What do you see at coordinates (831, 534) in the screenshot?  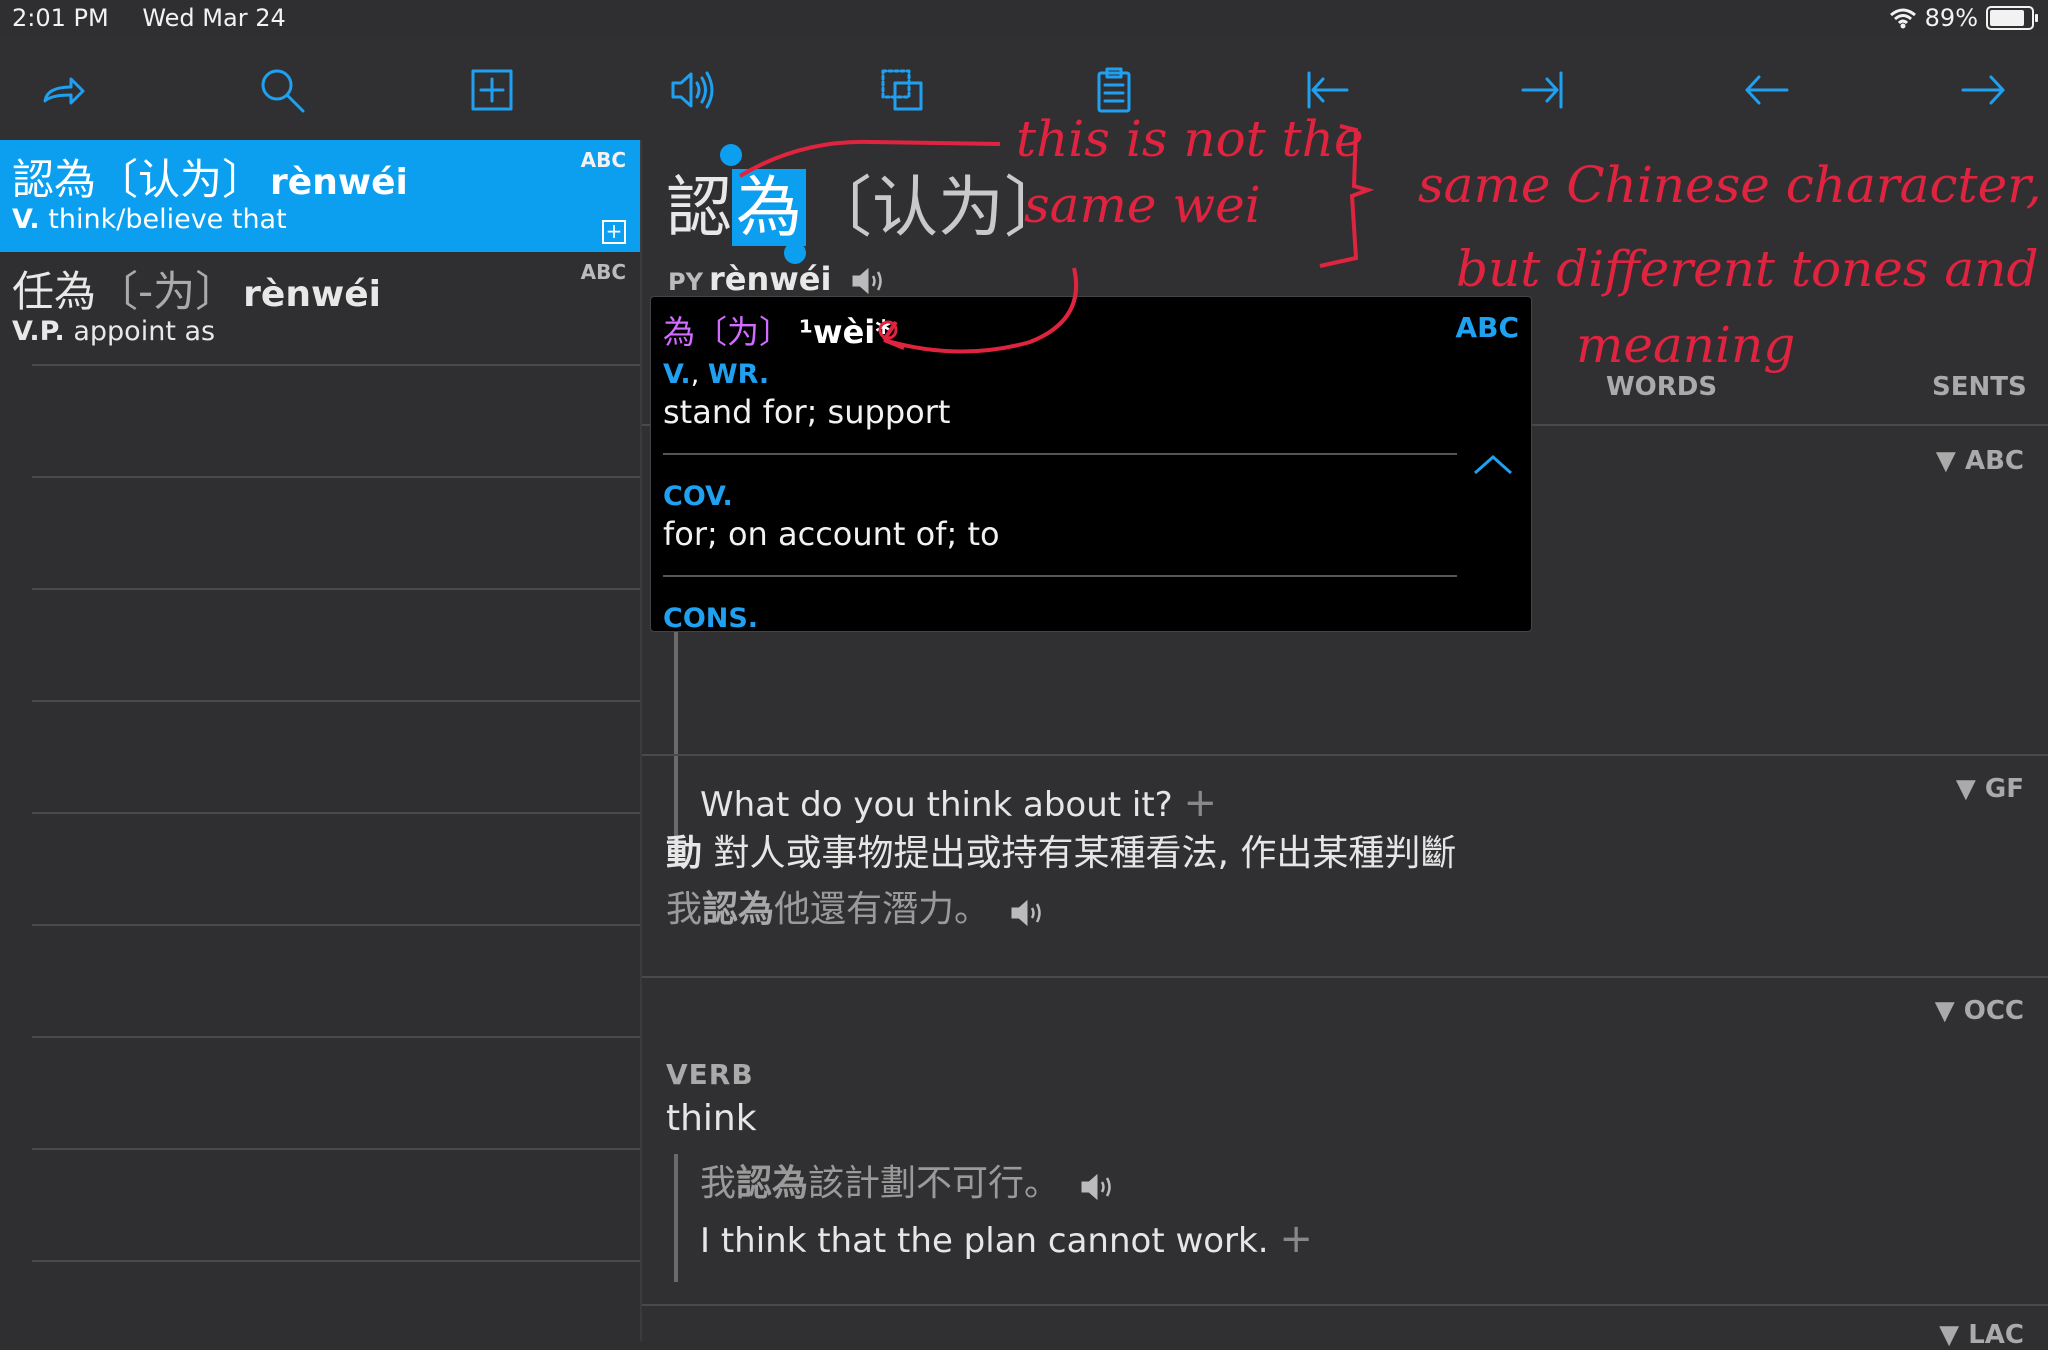 I see `popup-definition: for; on account of; to` at bounding box center [831, 534].